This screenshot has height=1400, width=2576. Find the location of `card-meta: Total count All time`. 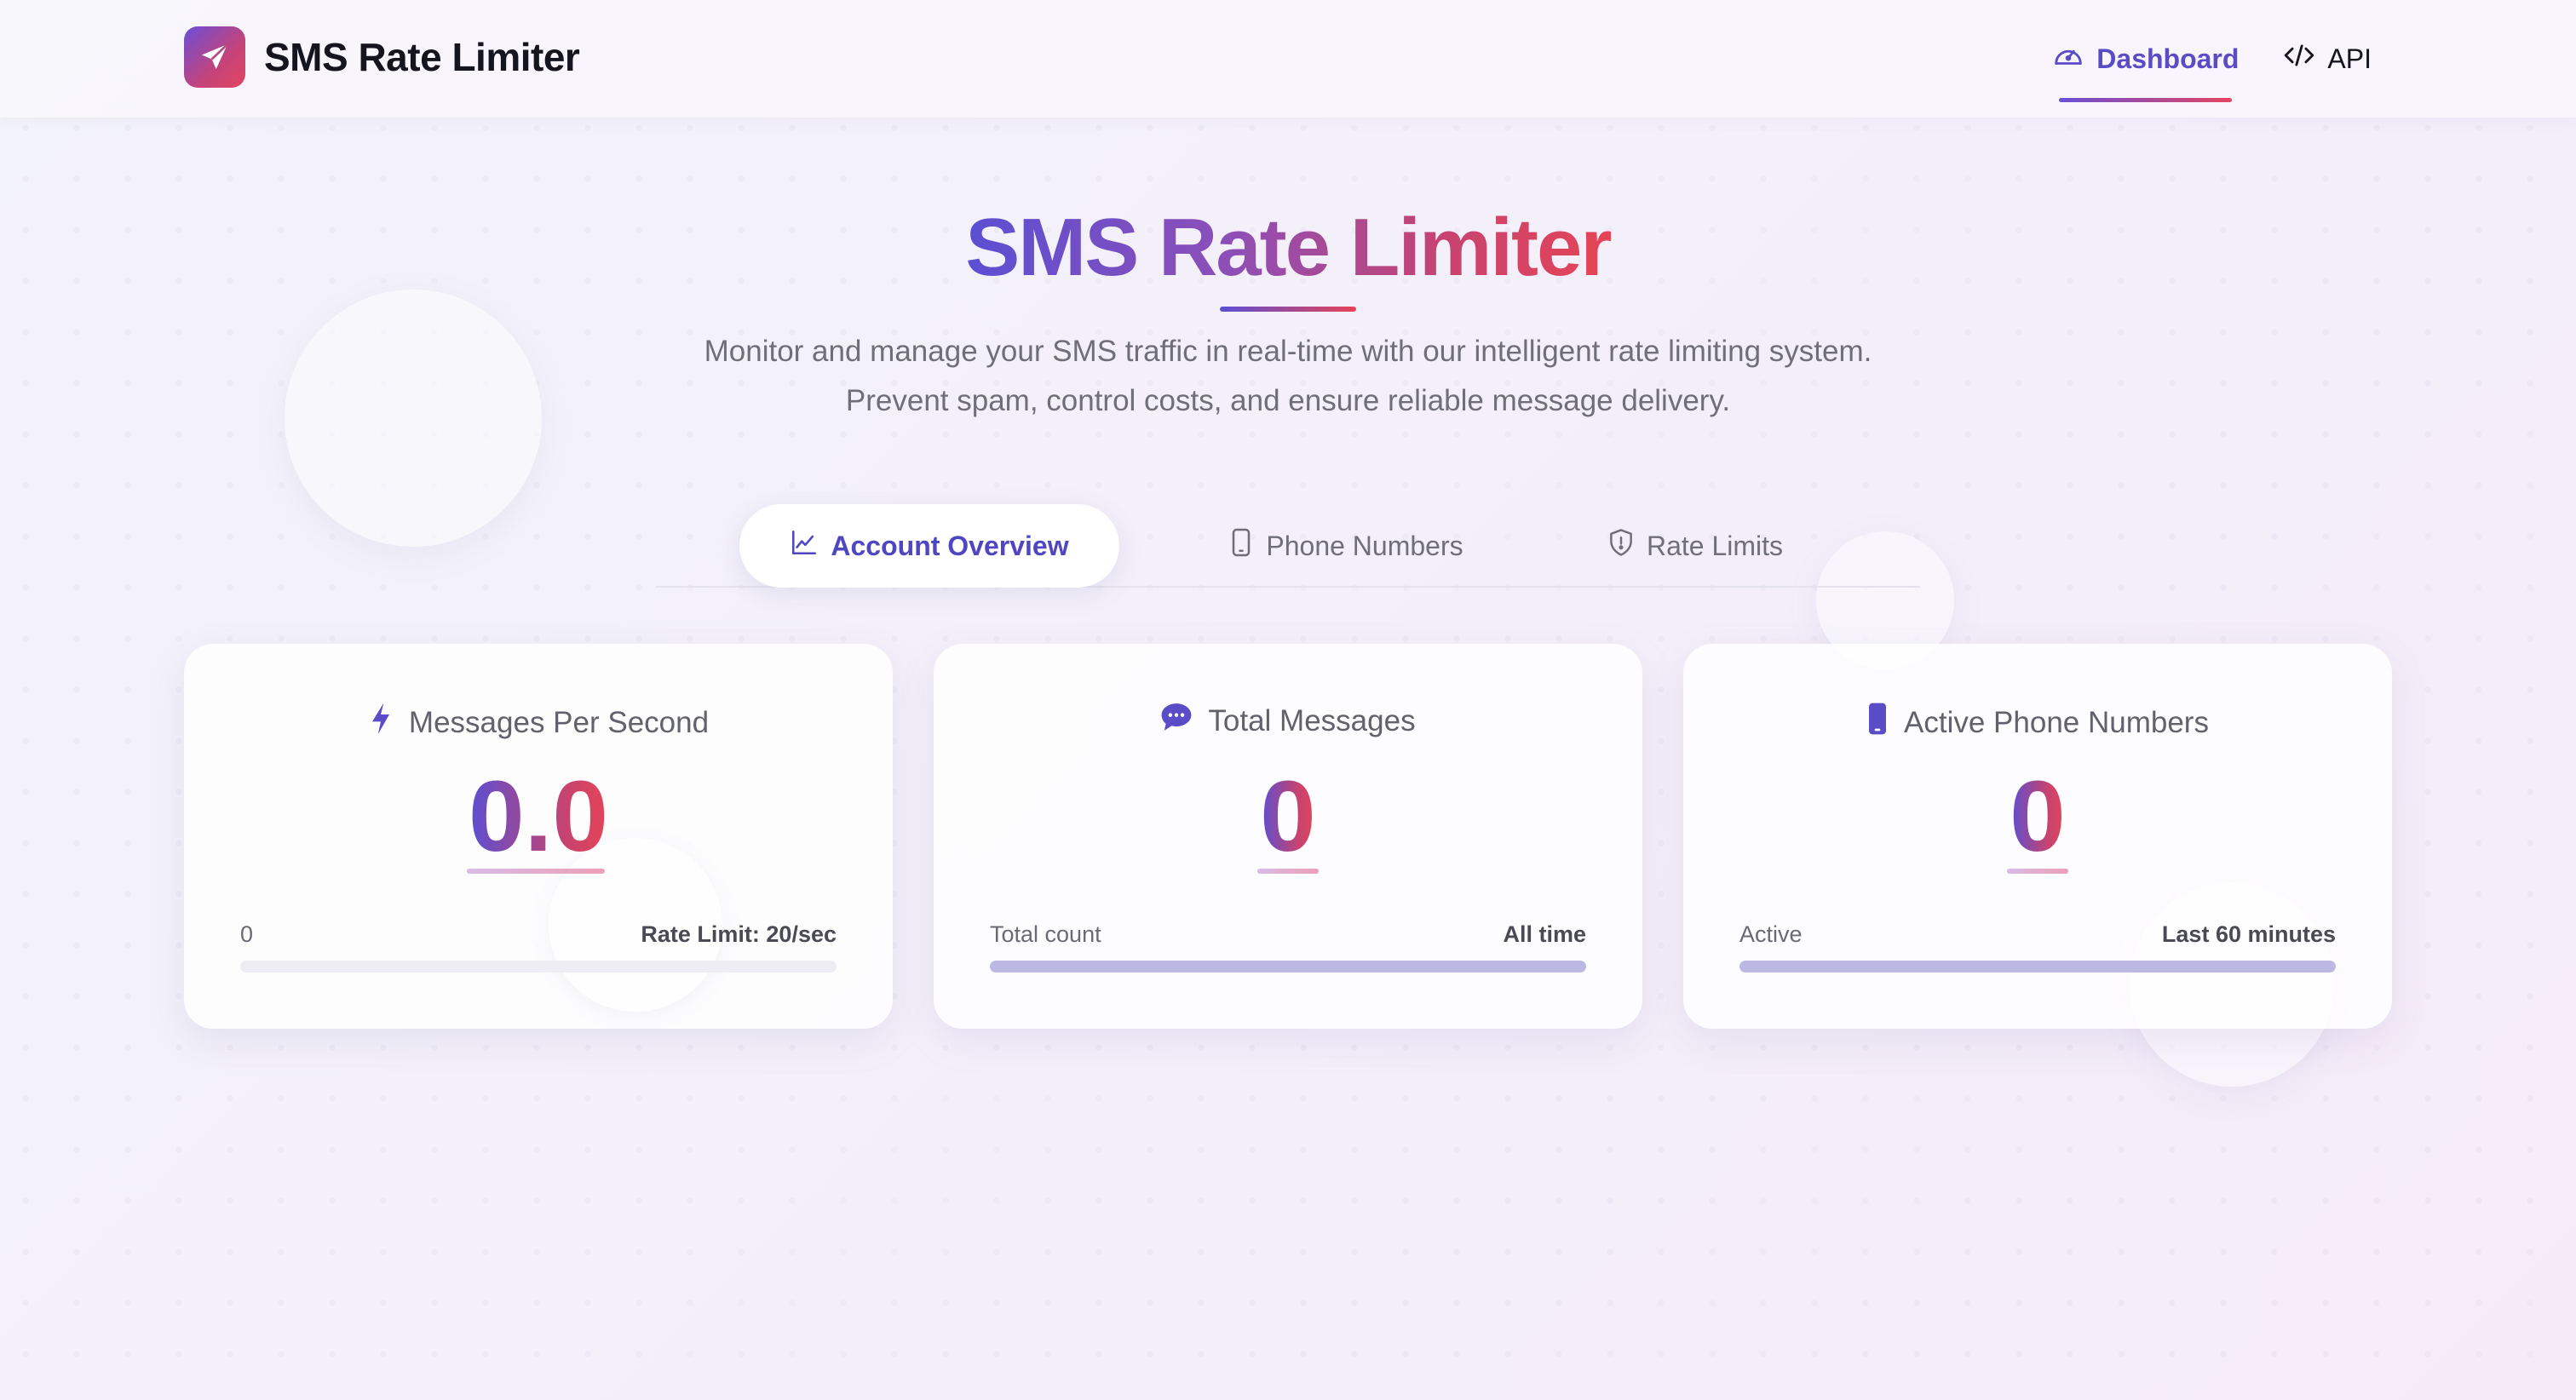

card-meta: Total count All time is located at coordinates (1288, 934).